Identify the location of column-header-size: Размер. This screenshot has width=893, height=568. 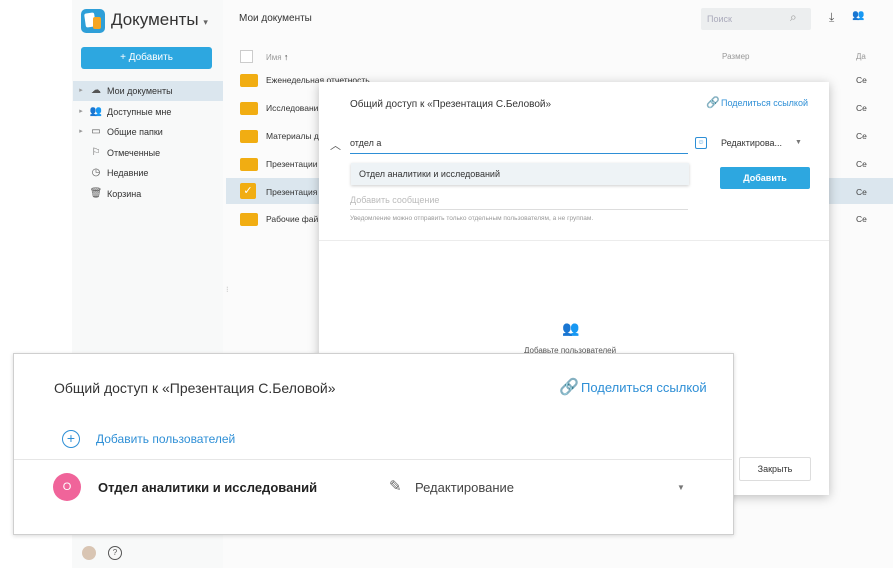
(736, 56).